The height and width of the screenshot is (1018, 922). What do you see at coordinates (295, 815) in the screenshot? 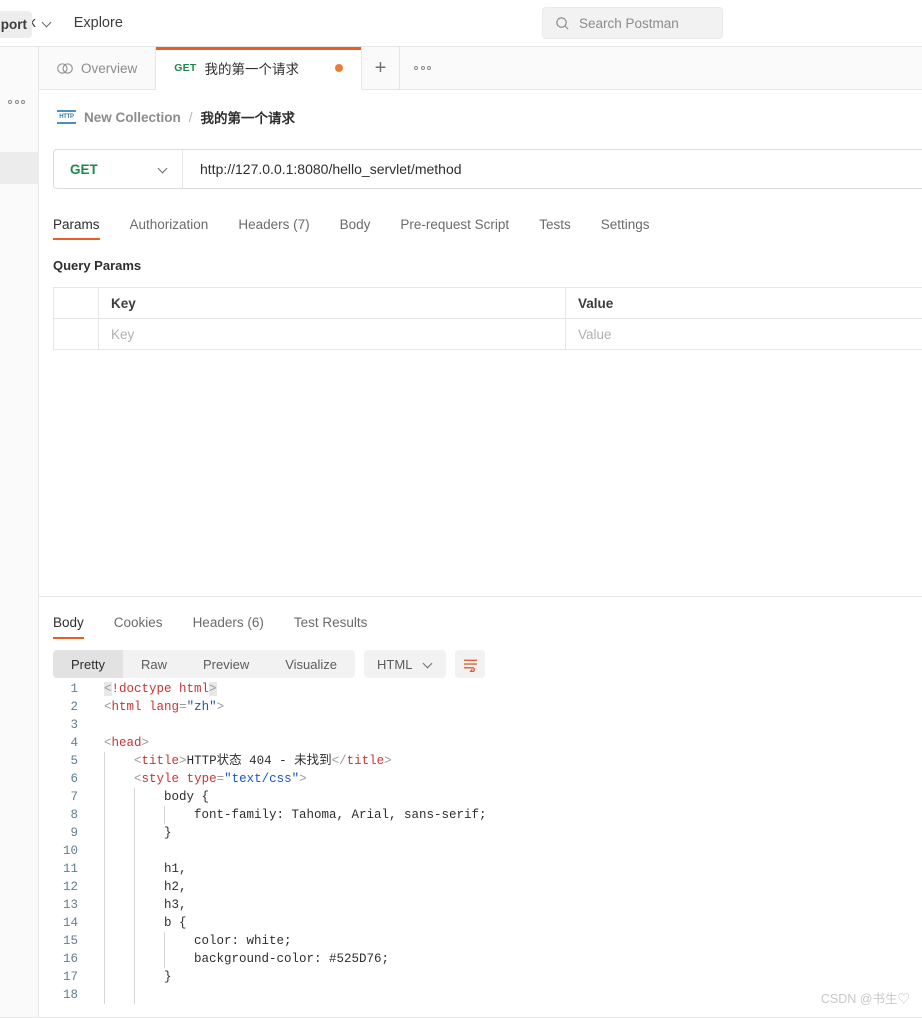
I see `line-content: font-family: Tahoma, Arial, sans-serif;` at bounding box center [295, 815].